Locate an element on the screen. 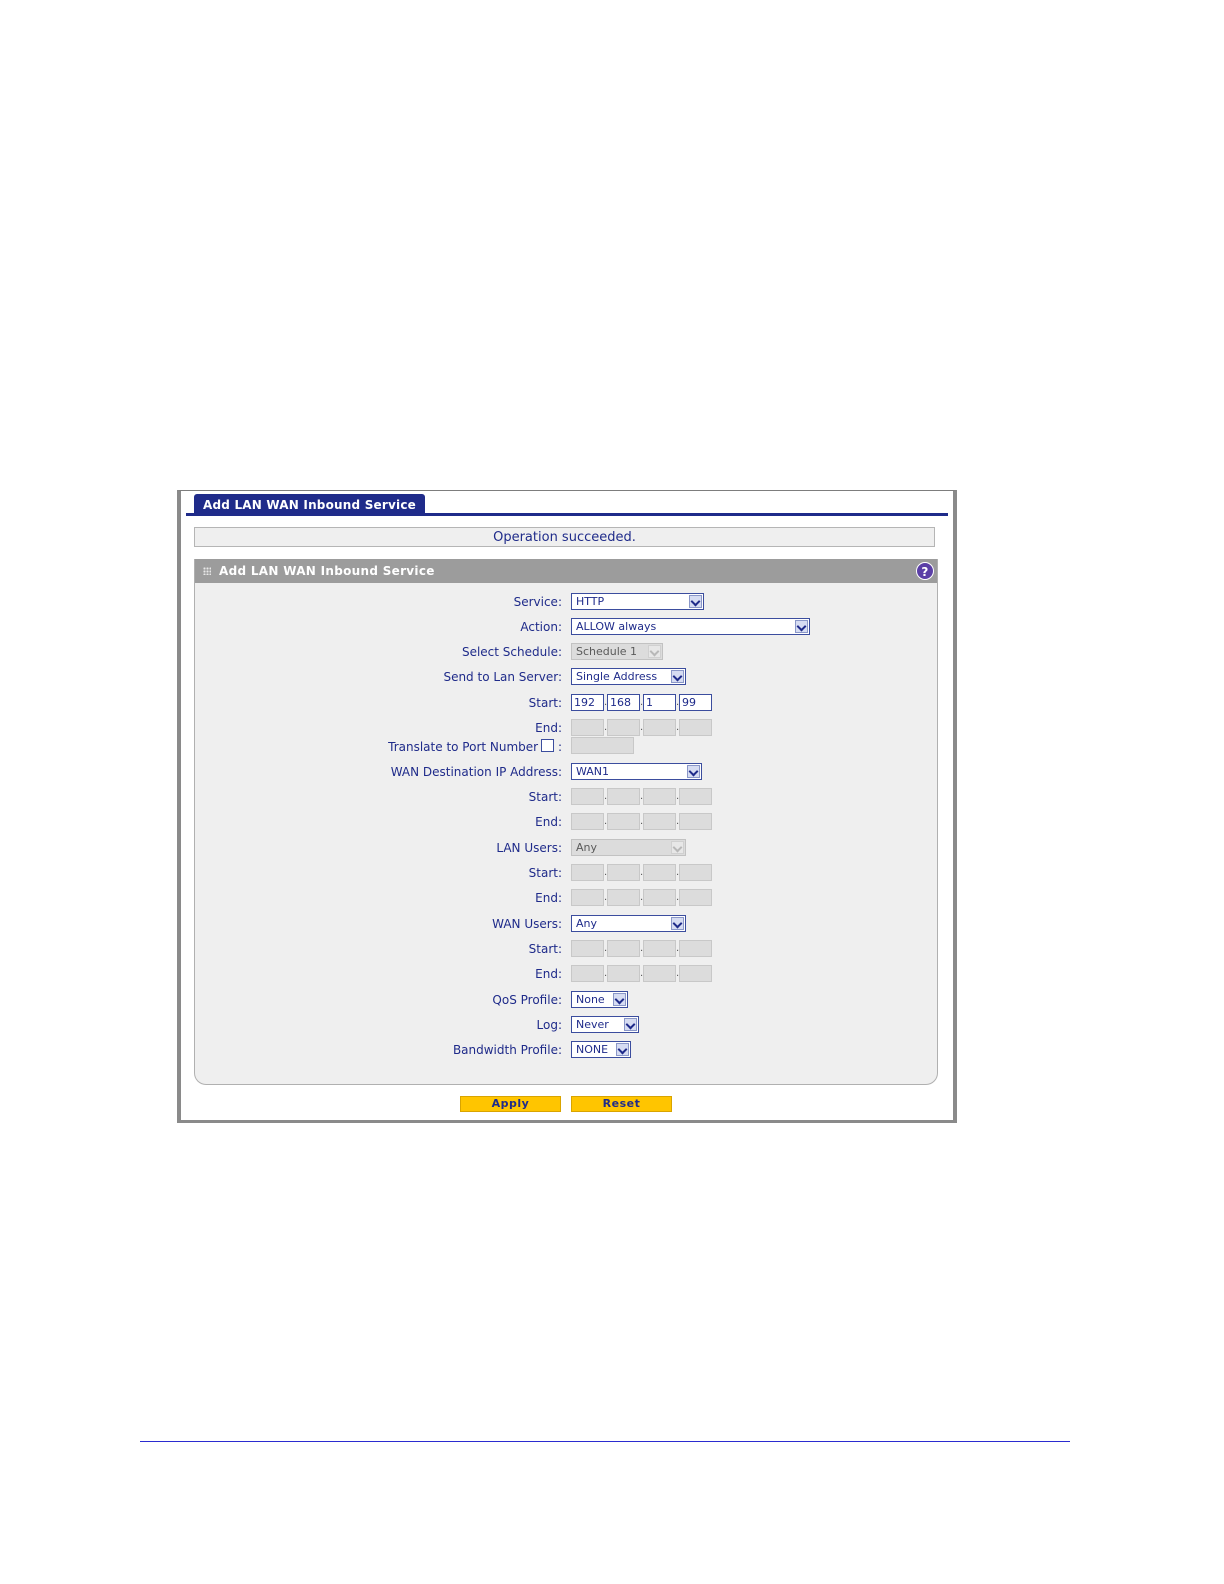 The height and width of the screenshot is (1584, 1224). bandwidth-profile-select: NONE is located at coordinates (601, 1049).